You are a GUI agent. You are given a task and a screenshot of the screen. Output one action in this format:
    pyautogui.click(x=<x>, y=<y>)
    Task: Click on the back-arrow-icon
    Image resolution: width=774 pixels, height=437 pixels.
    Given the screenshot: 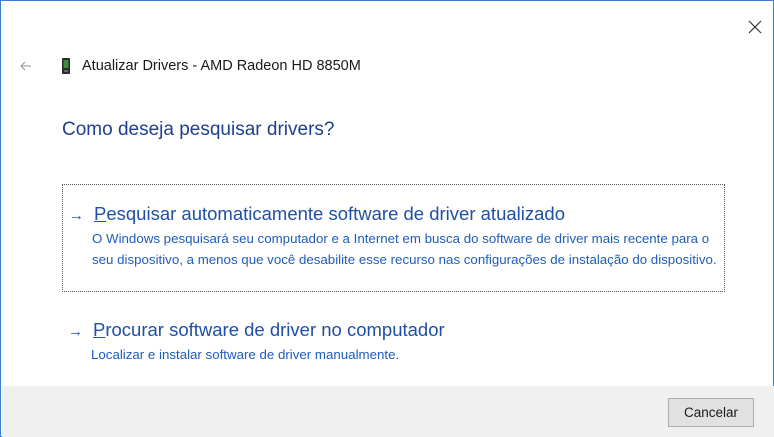 What is the action you would take?
    pyautogui.click(x=25, y=66)
    